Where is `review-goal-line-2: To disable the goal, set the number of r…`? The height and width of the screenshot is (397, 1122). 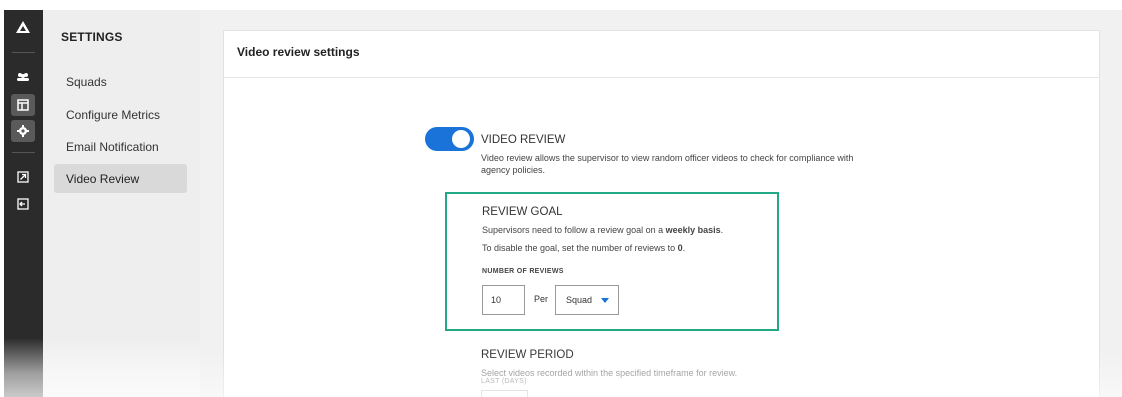
review-goal-line-2: To disable the goal, set the number of r… is located at coordinates (583, 248).